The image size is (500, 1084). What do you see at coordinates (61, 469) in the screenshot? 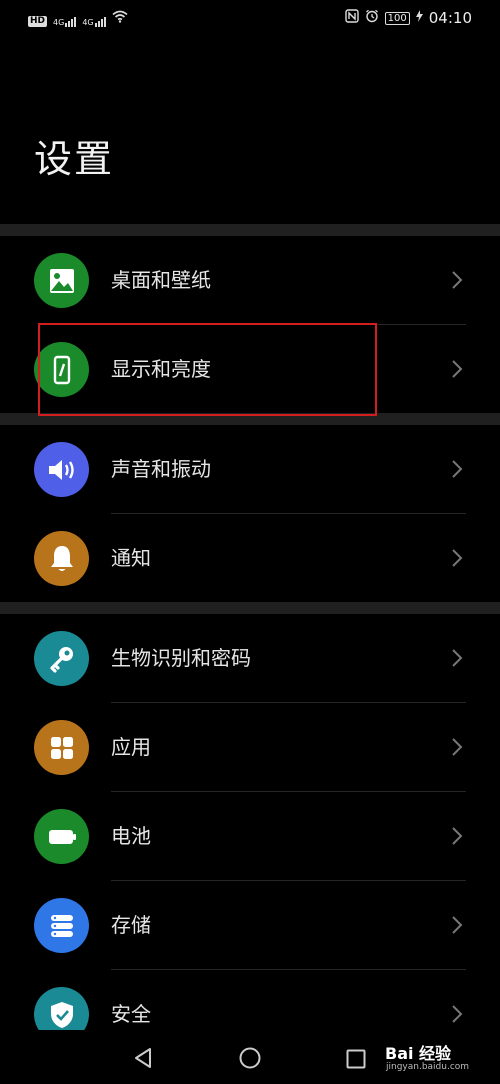
I see `sound-icon` at bounding box center [61, 469].